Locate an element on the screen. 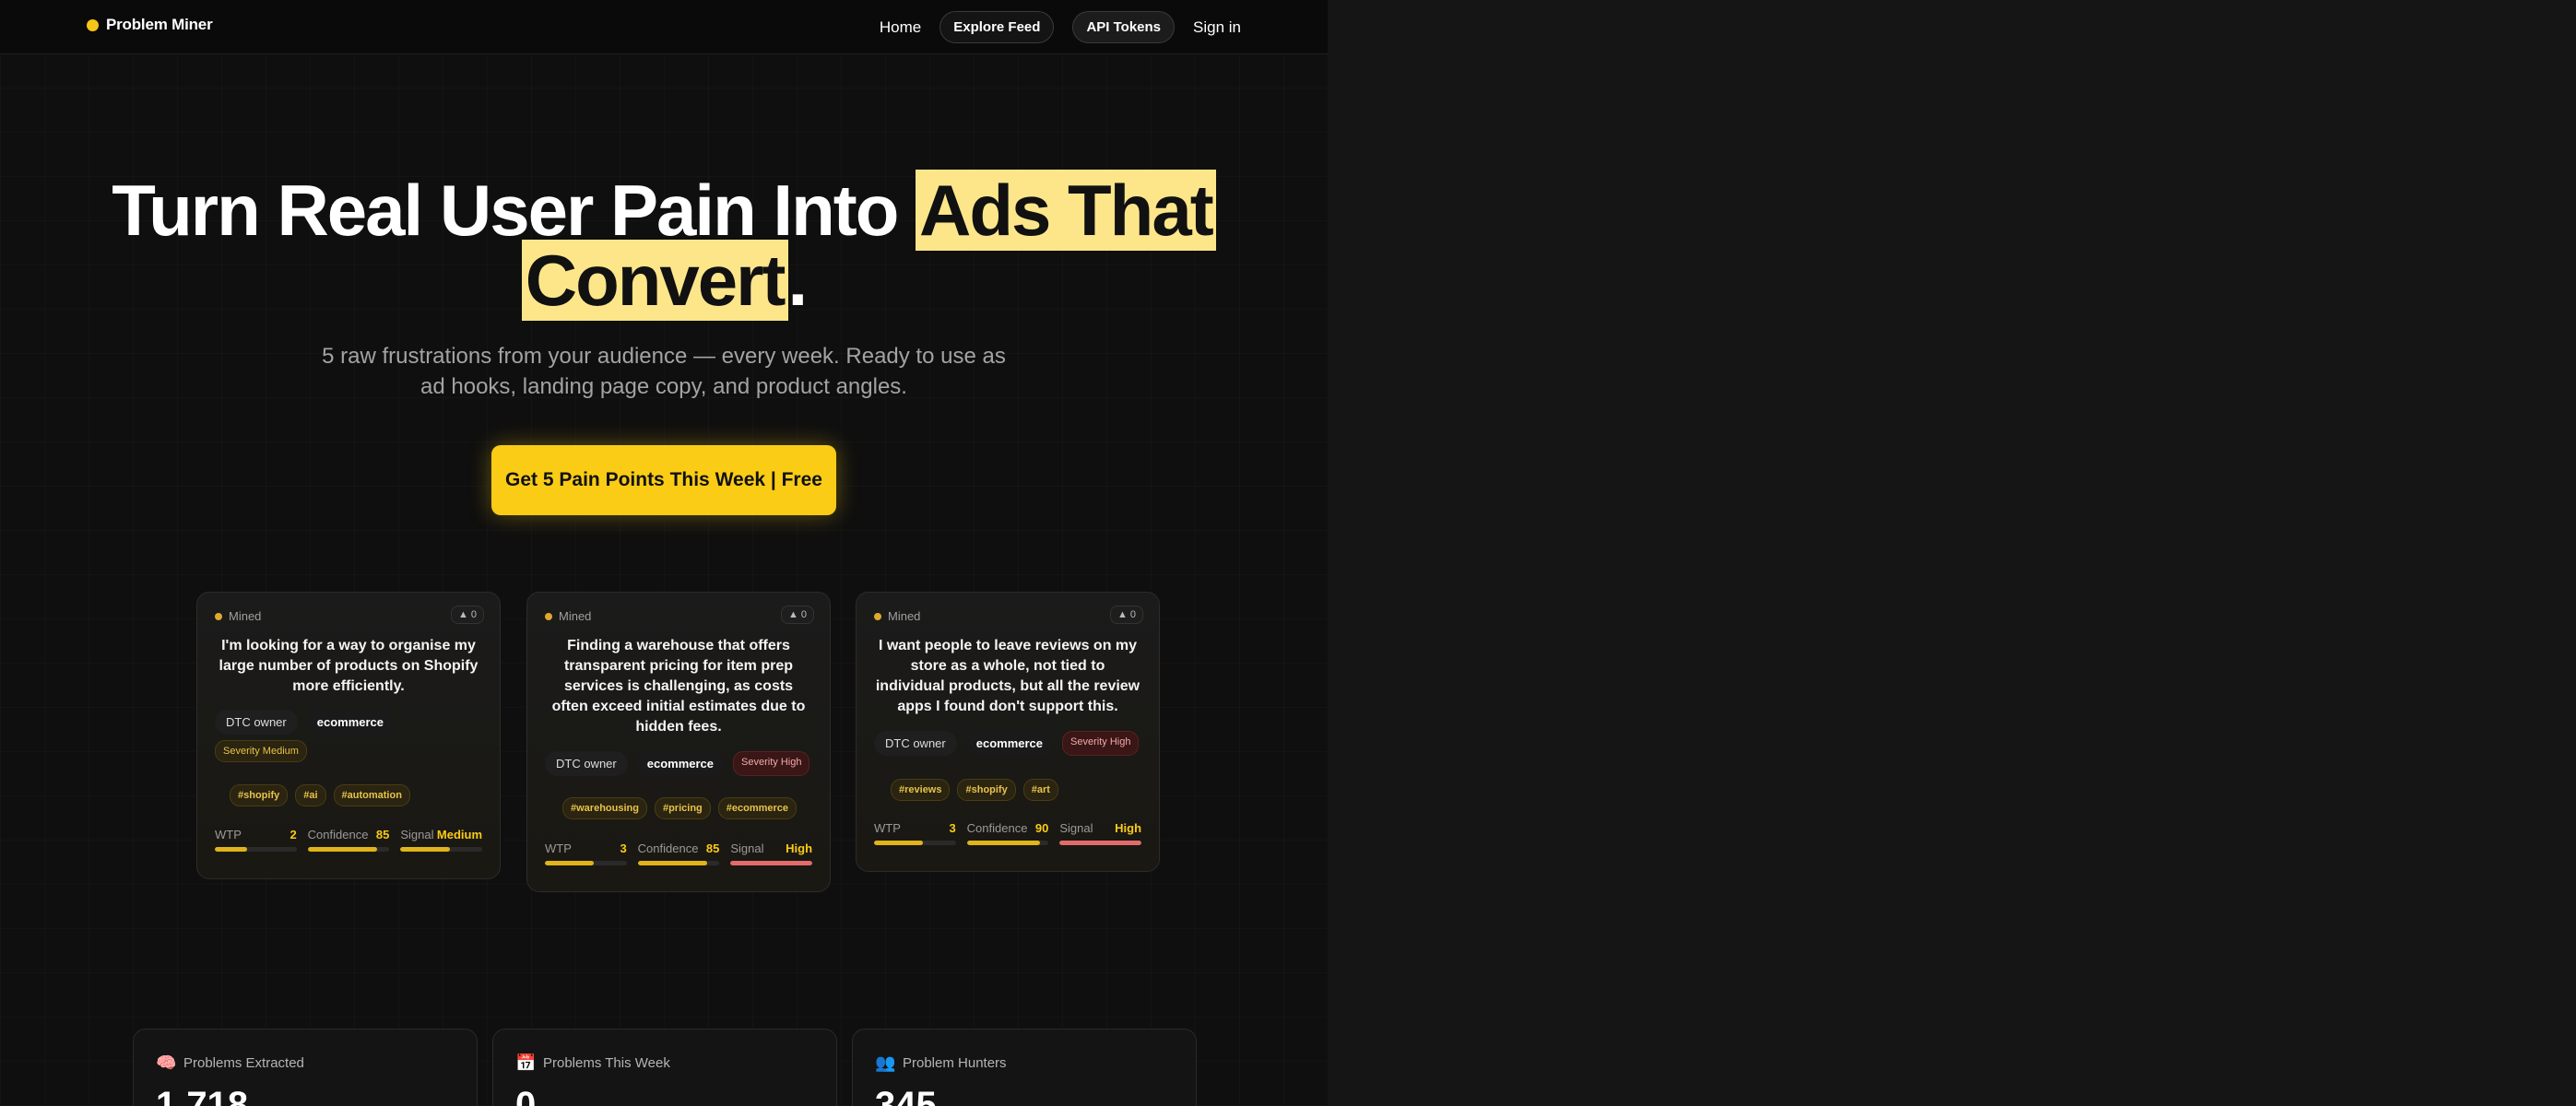  nav-explore-feed-button: Explore Feed is located at coordinates (997, 27).